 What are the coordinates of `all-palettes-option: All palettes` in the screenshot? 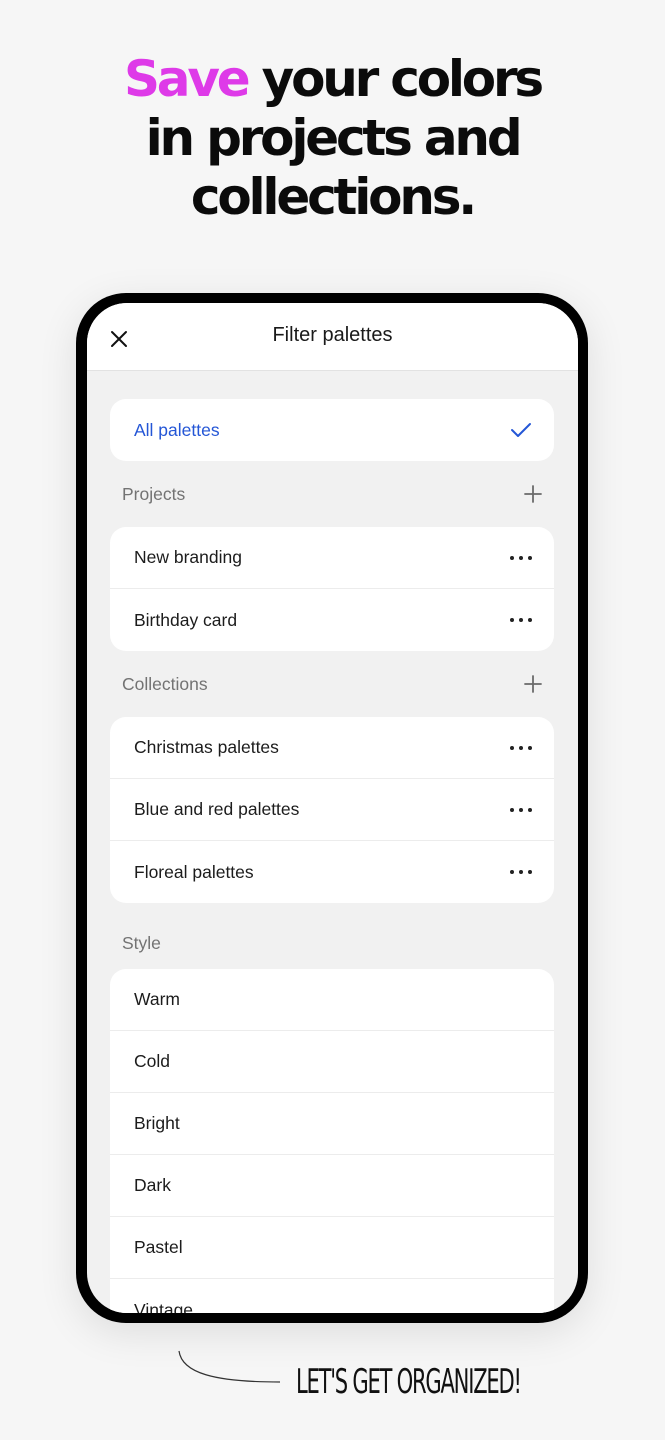 It's located at (332, 430).